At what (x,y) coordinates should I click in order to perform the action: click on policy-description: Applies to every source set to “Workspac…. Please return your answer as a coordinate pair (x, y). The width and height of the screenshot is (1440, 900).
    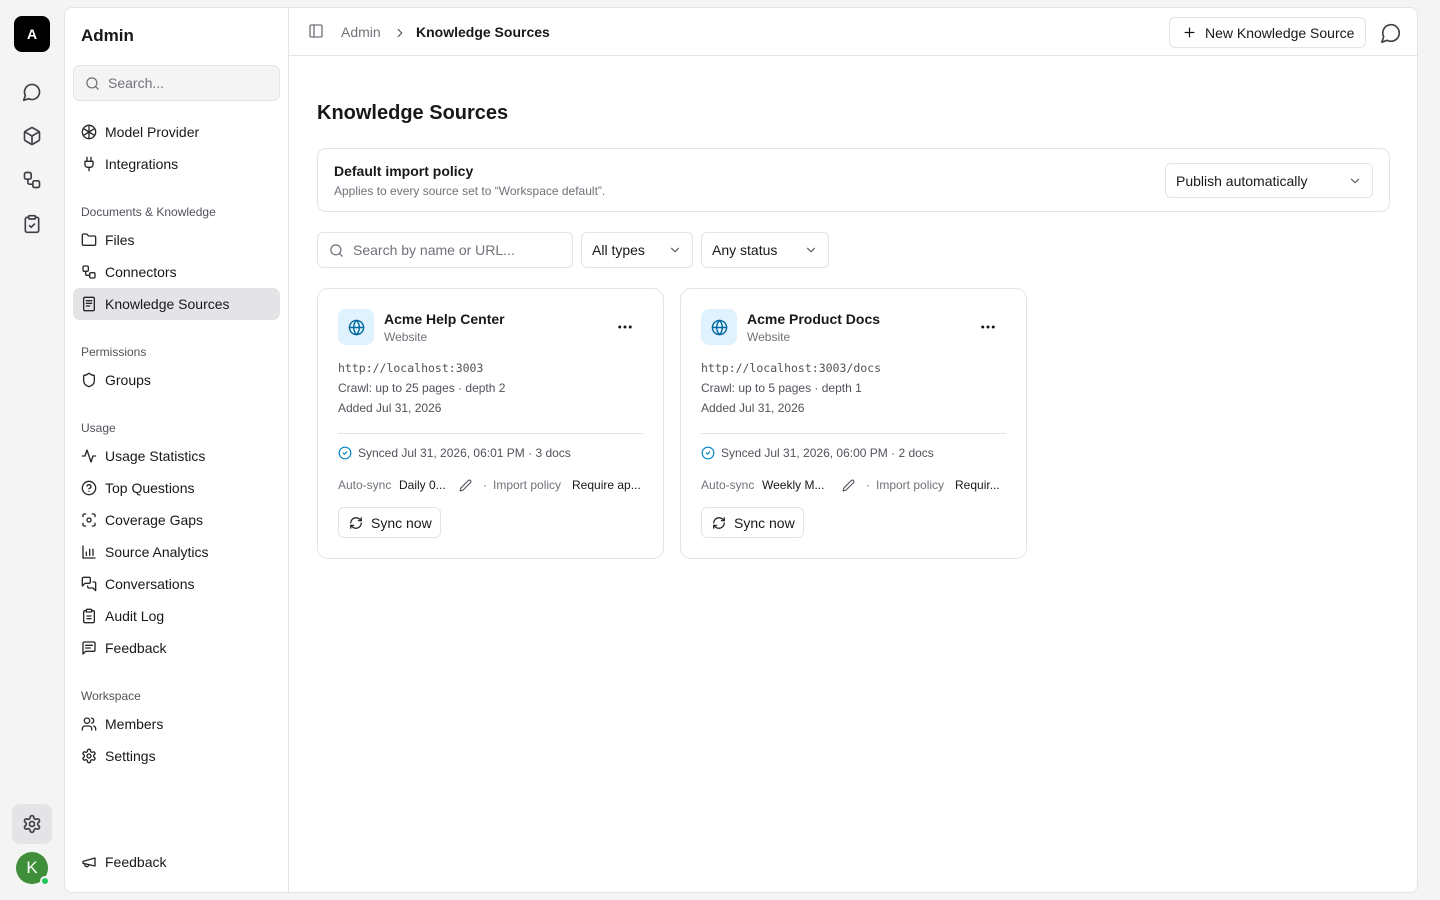
    Looking at the image, I should click on (470, 191).